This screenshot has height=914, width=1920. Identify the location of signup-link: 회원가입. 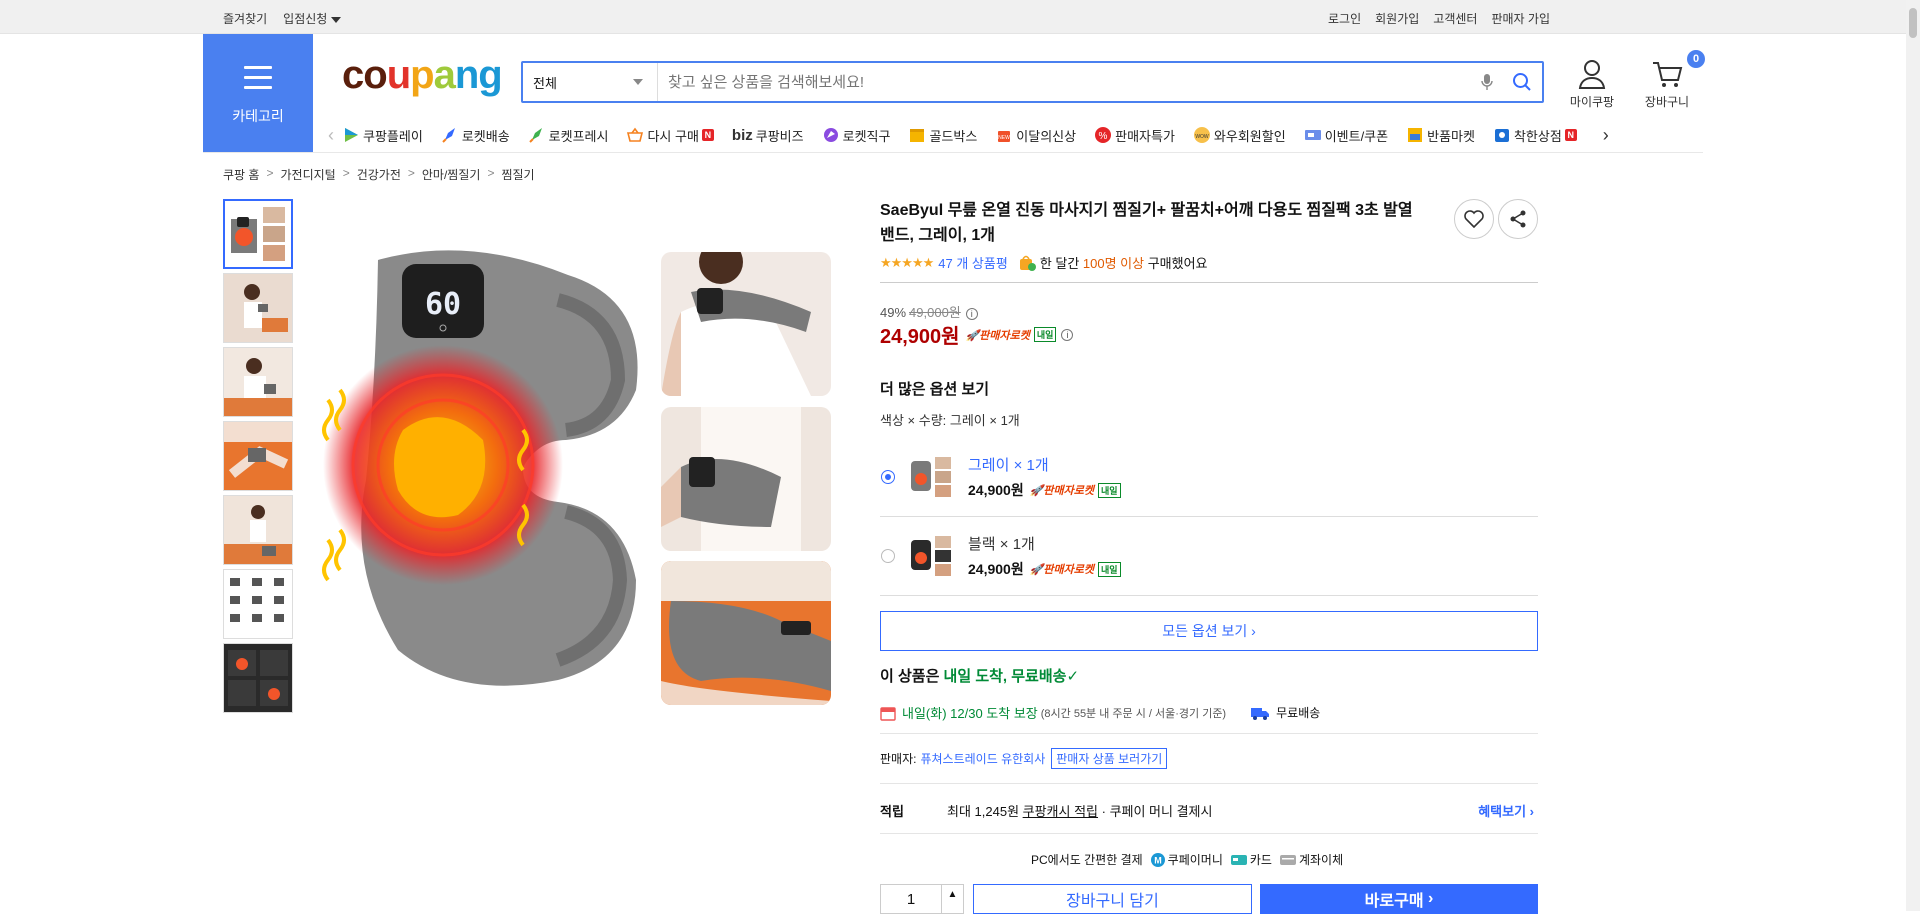
(1397, 18).